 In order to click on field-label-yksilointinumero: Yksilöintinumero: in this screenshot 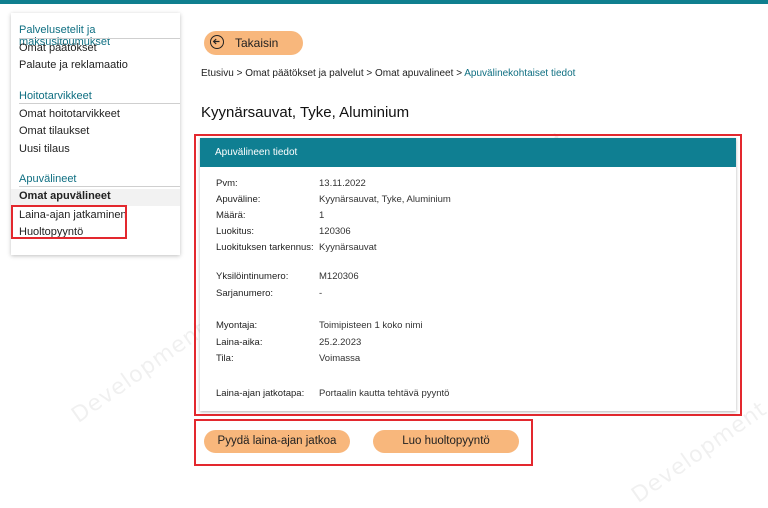, I will do `click(252, 276)`.